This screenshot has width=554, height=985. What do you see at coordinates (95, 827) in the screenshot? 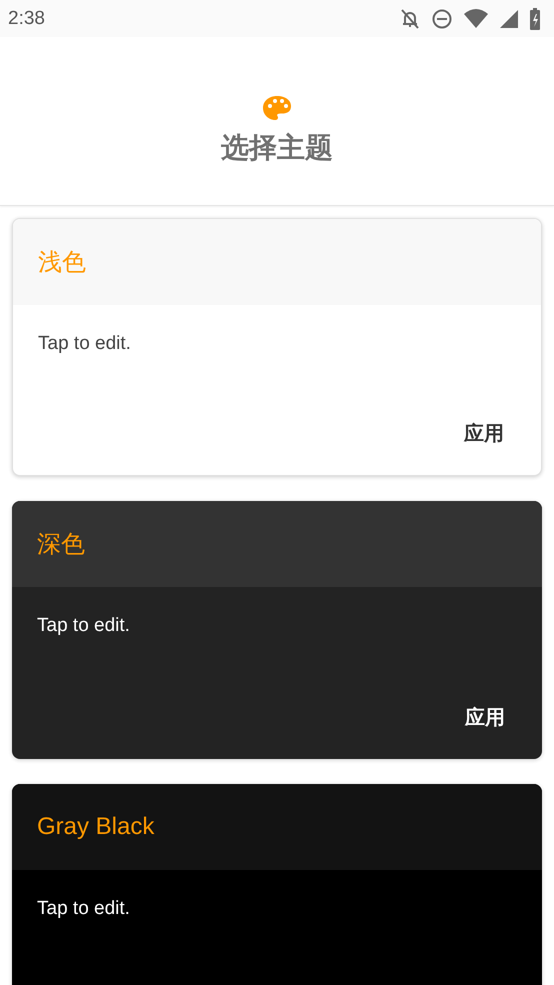
I see `theme-name: Gray Black` at bounding box center [95, 827].